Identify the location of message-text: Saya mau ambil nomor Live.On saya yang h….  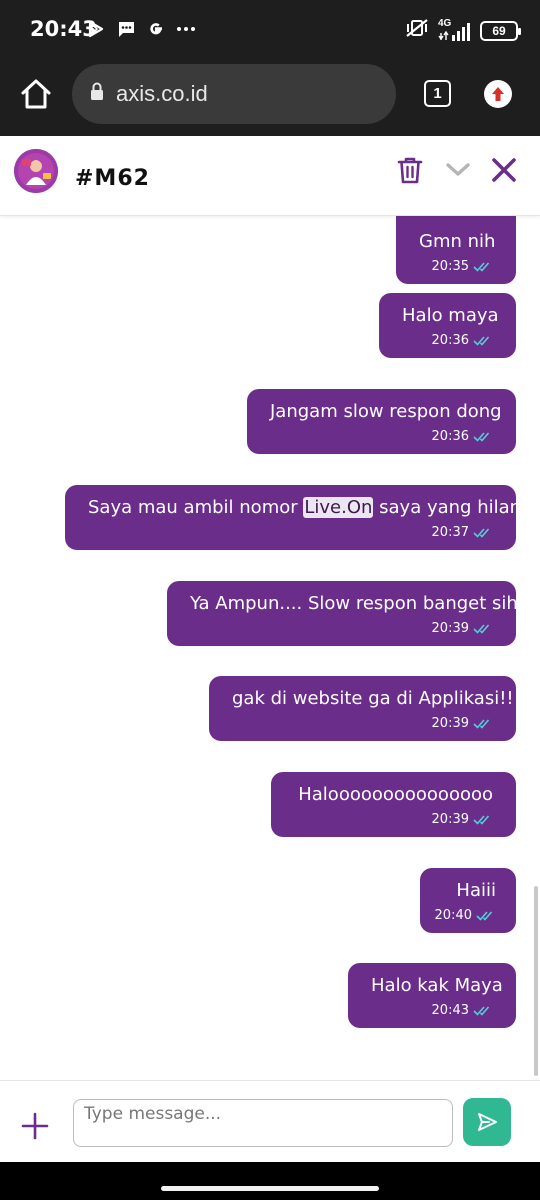
(310, 507).